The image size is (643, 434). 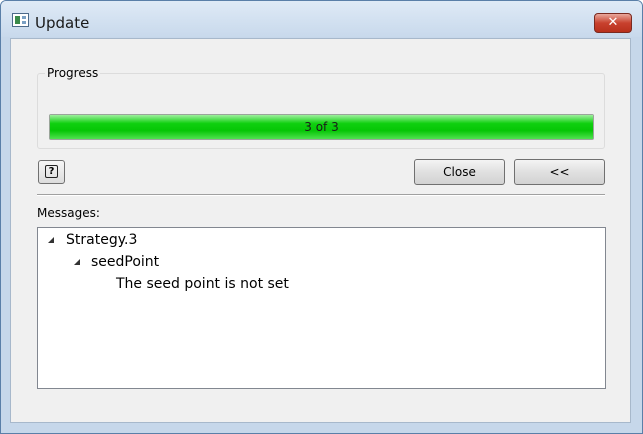 What do you see at coordinates (68, 213) in the screenshot?
I see `messages-label: Messages:` at bounding box center [68, 213].